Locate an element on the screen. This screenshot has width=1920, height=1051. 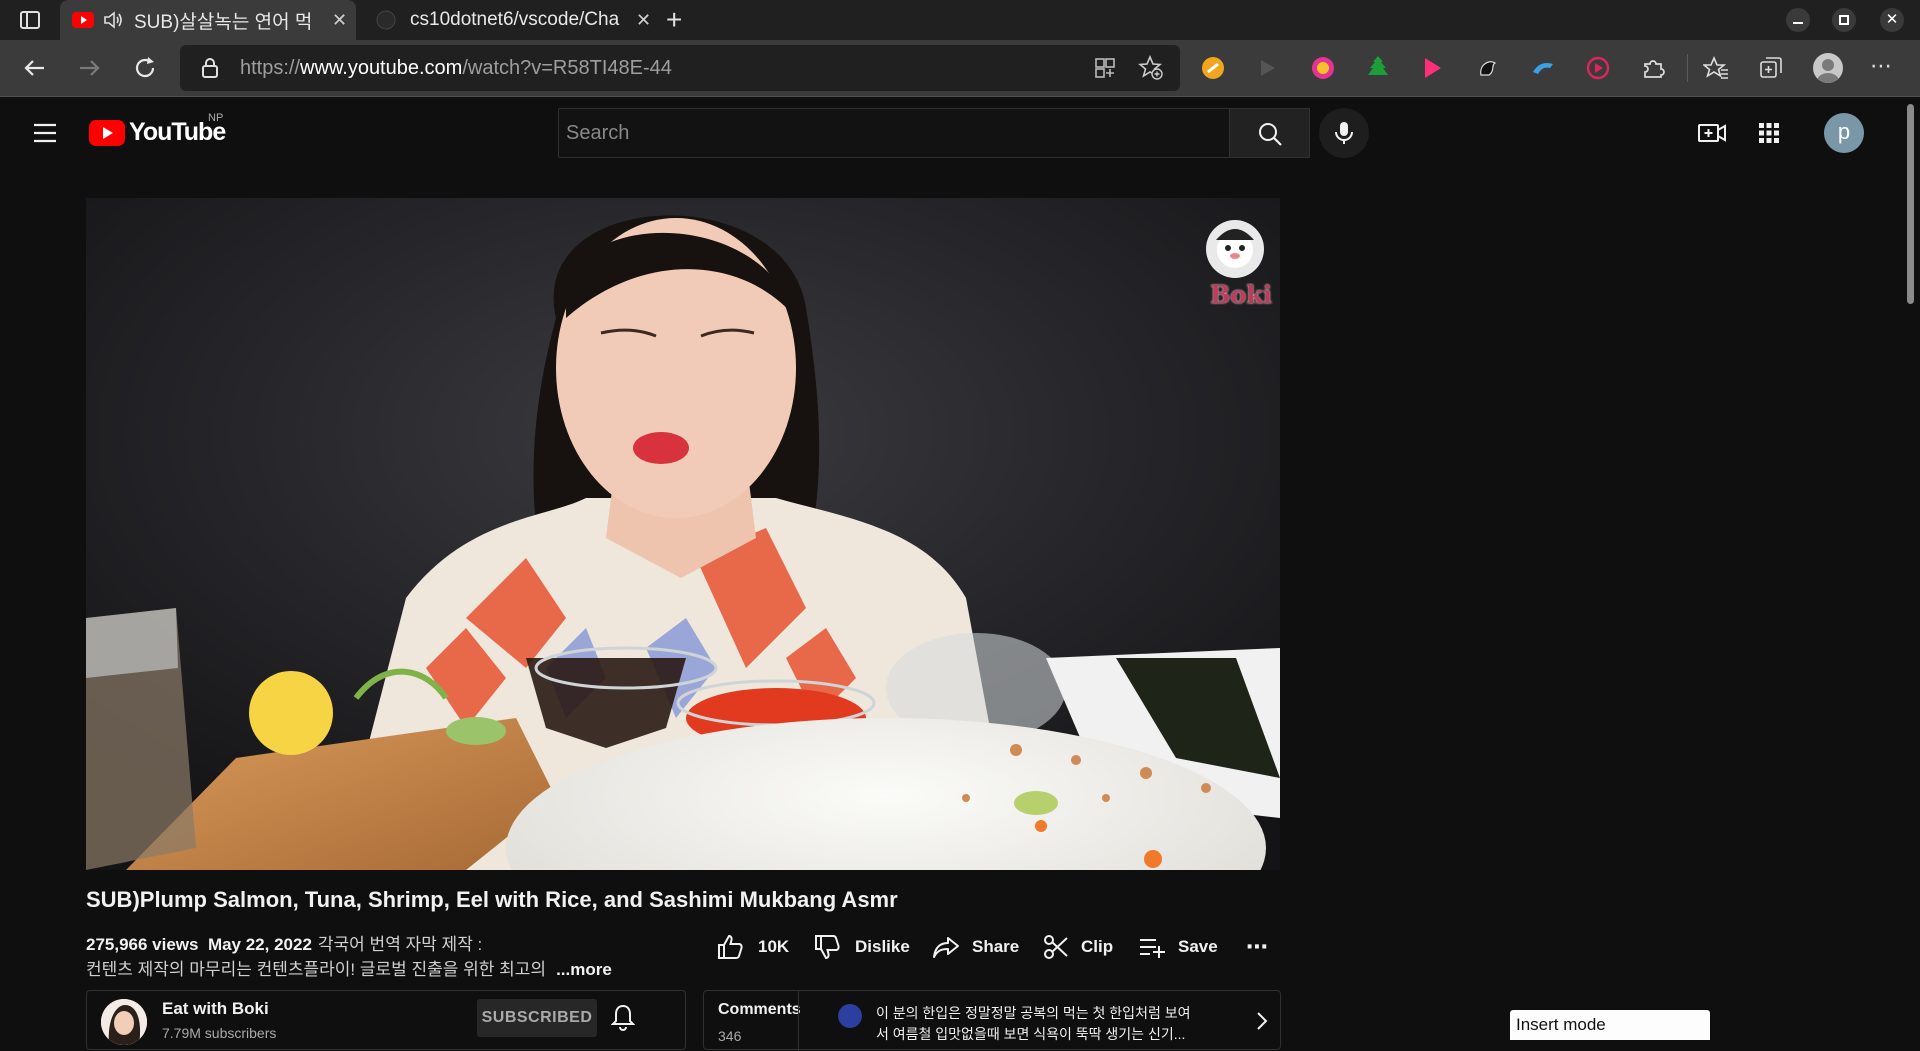
extension-red-icon is located at coordinates (1598, 68).